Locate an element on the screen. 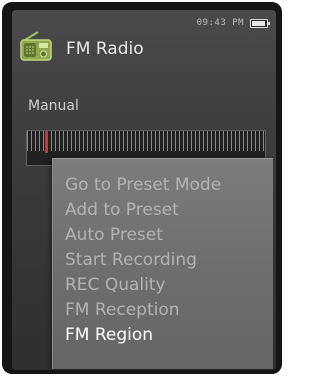 The height and width of the screenshot is (376, 320). app-header: FM Radio is located at coordinates (81, 46).